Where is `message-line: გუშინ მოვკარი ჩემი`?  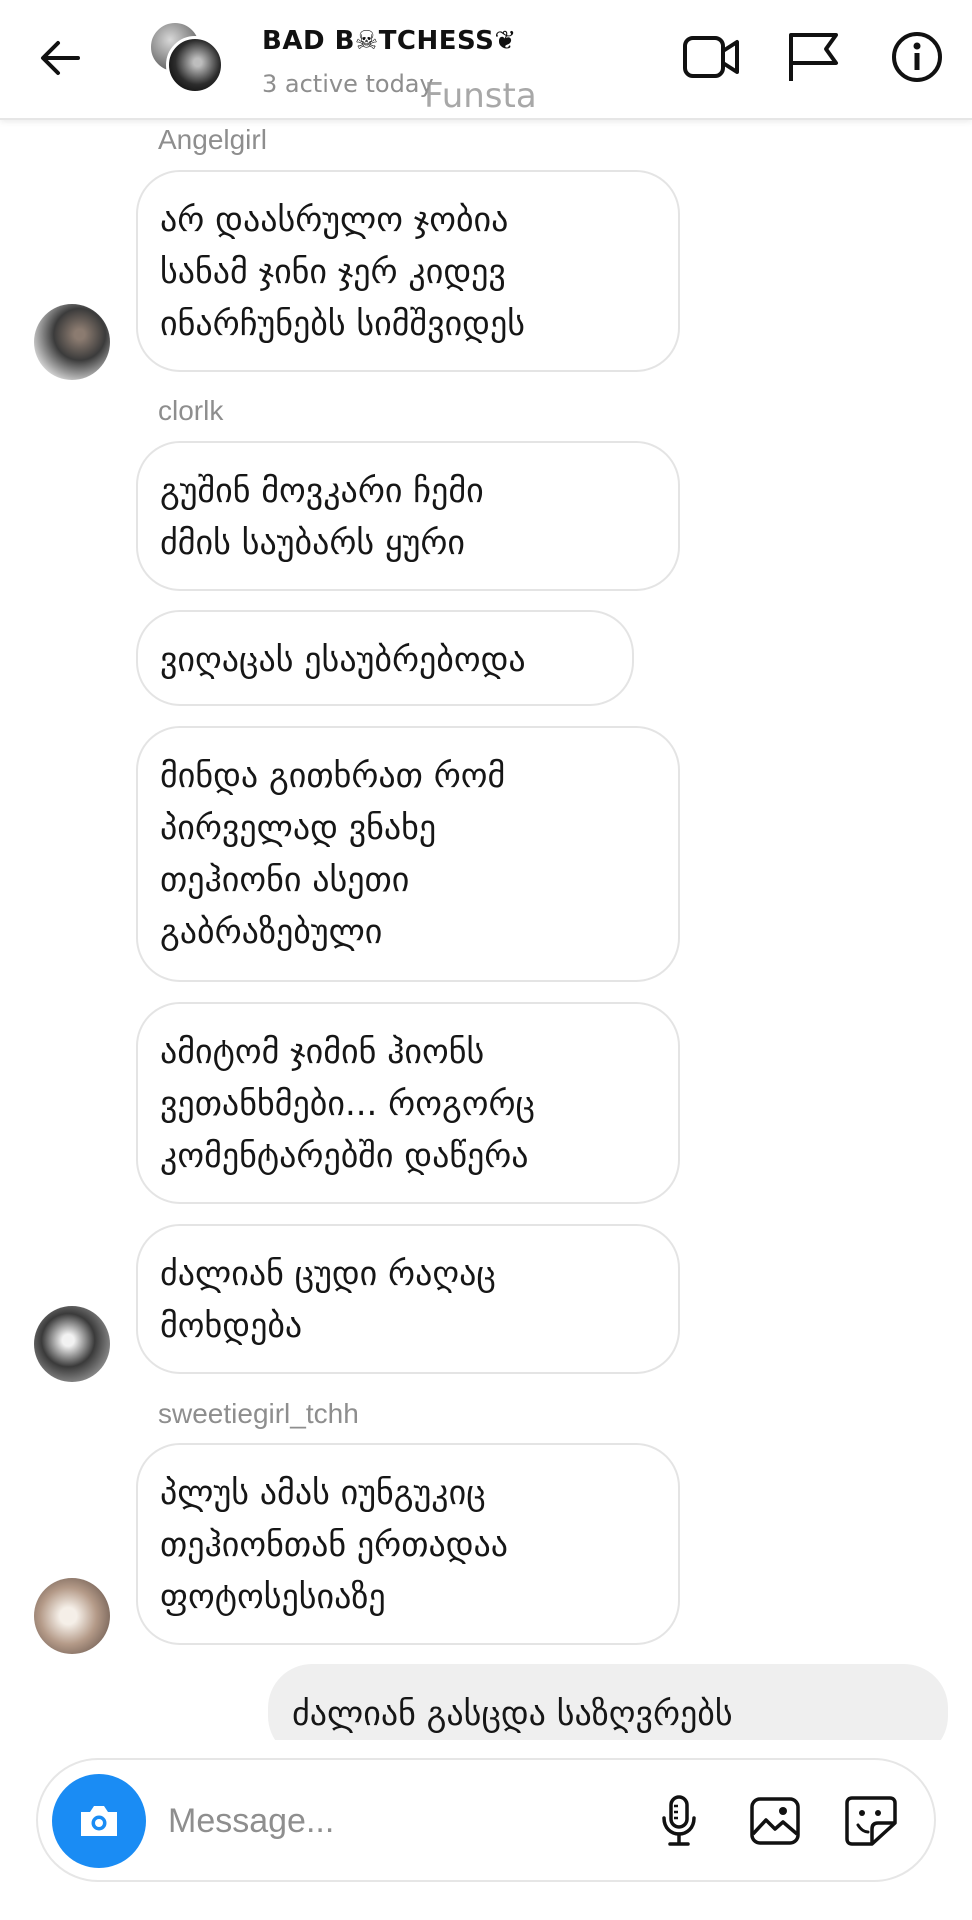
message-line: გუშინ მოვკარი ჩემი is located at coordinates (322, 491).